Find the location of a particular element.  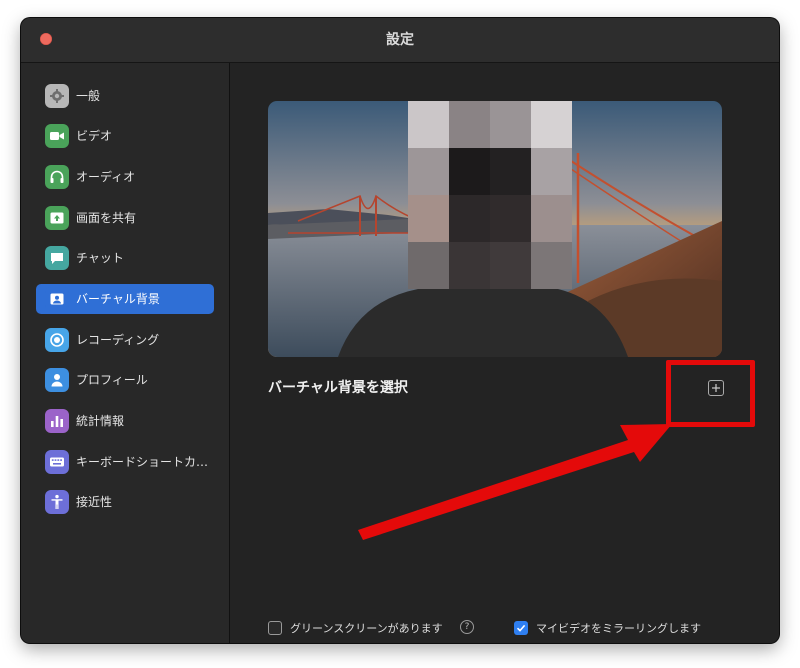

title-bar: 設定 is located at coordinates (400, 40).